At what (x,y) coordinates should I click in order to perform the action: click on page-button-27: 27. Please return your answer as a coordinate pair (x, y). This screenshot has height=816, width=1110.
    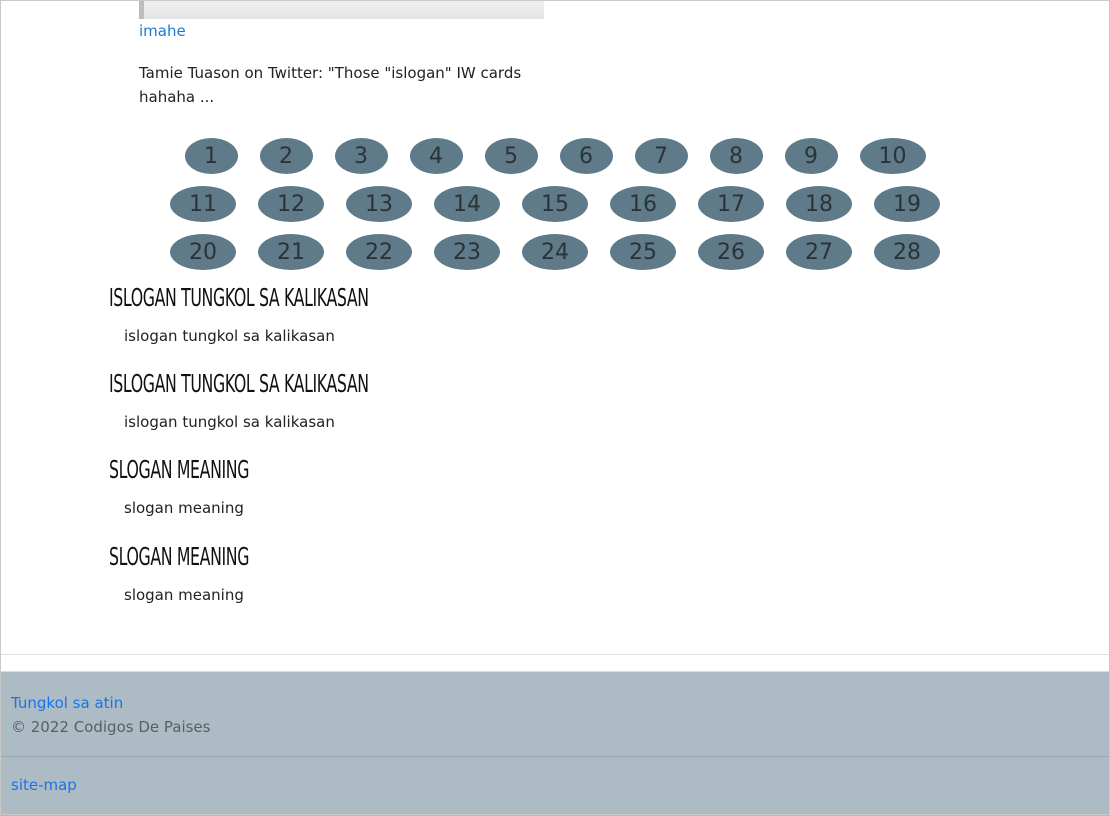
    Looking at the image, I should click on (819, 252).